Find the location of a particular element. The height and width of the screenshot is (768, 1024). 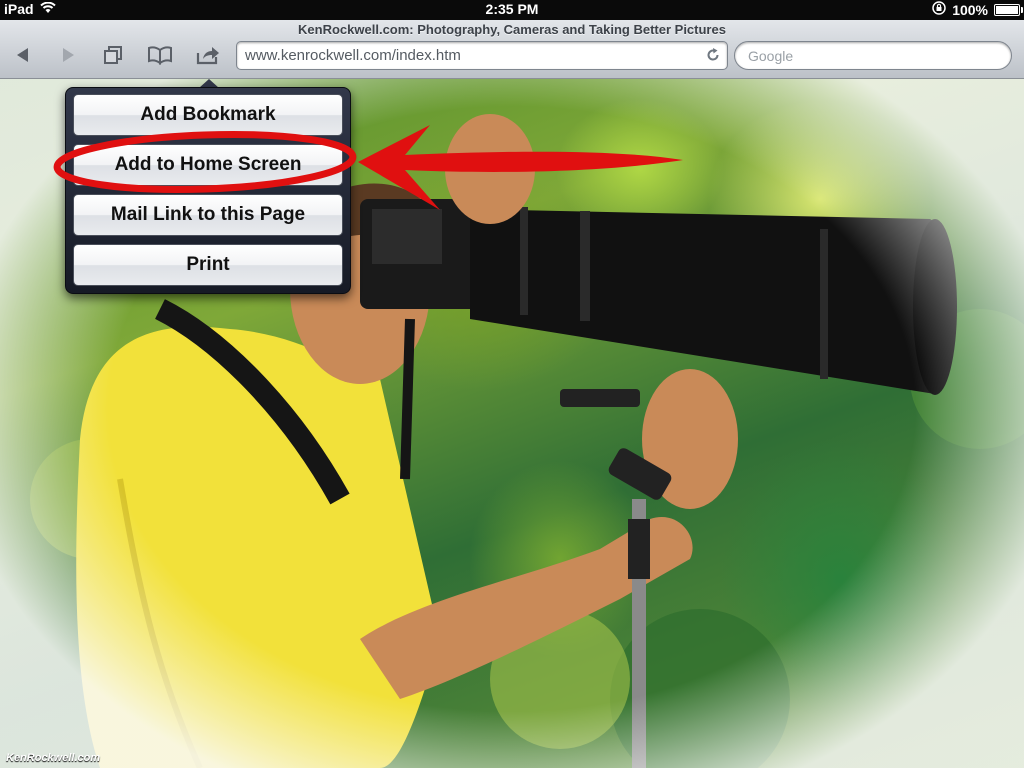

pages-icon is located at coordinates (113, 57).